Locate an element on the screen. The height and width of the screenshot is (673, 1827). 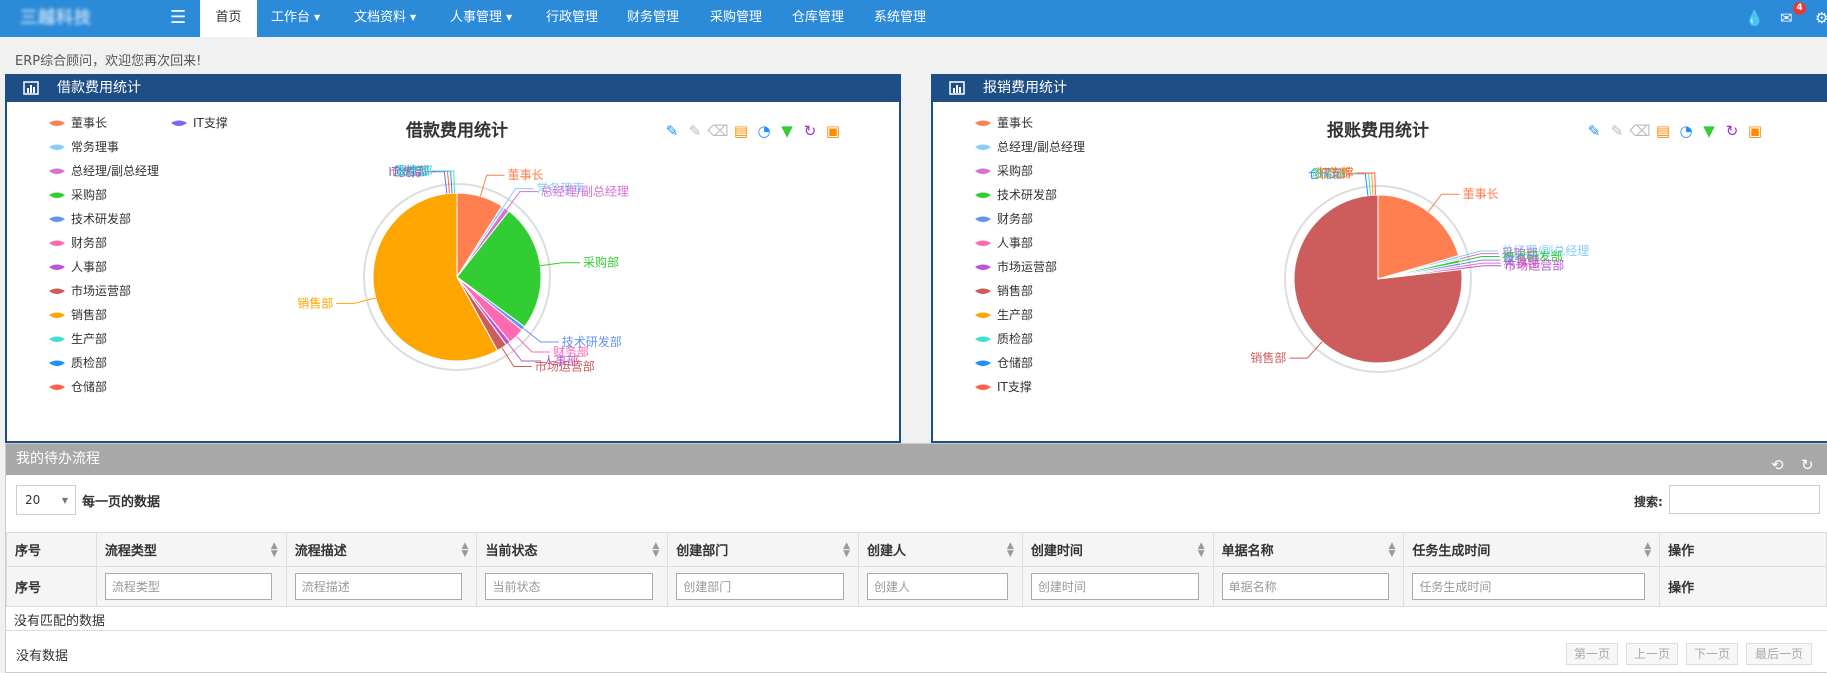
column-header: 任务生成时间 ▲ ▼ is located at coordinates (1532, 549).